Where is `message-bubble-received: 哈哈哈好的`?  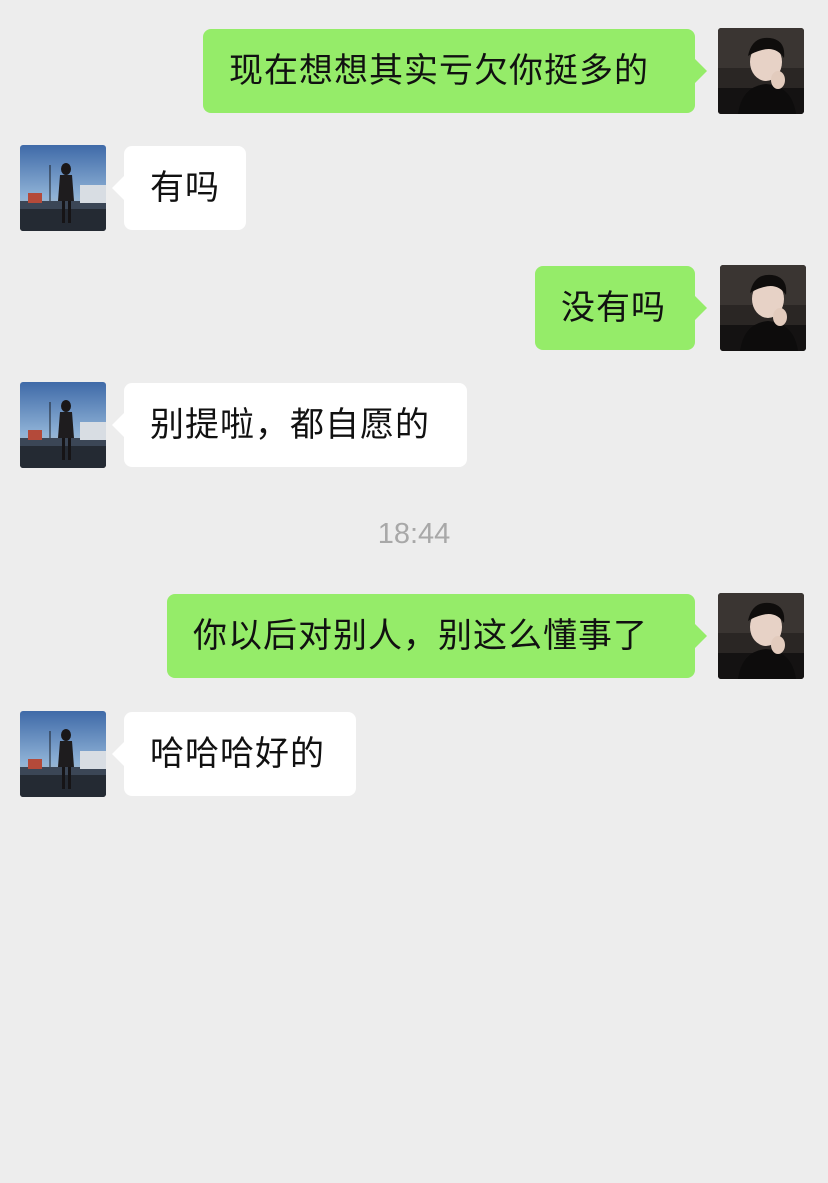 message-bubble-received: 哈哈哈好的 is located at coordinates (234, 754).